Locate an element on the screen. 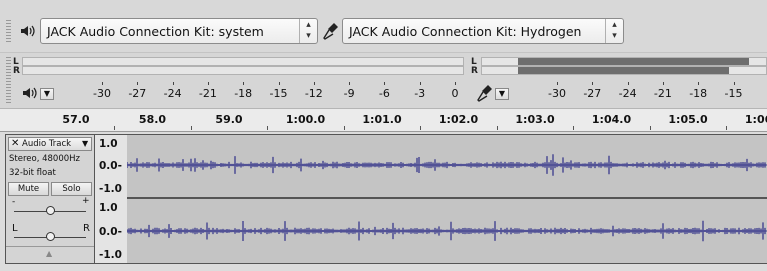 This screenshot has height=271, width=767. track-title-bar: ✕ Audio Track ▼ is located at coordinates (50, 144).